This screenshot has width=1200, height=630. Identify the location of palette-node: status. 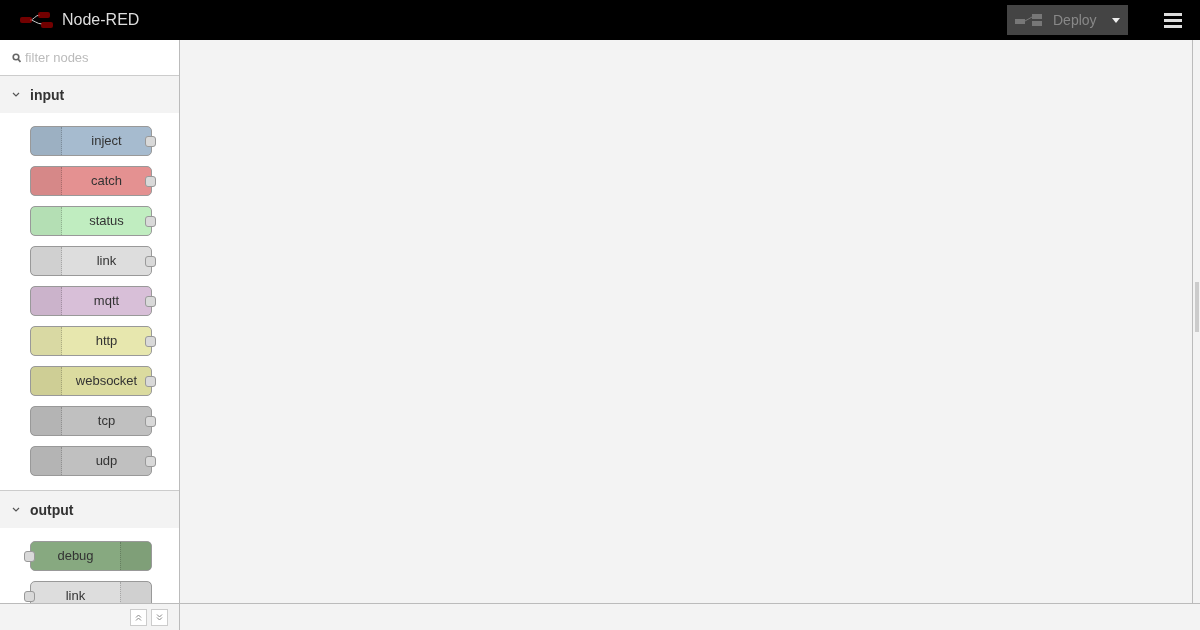
(91, 221).